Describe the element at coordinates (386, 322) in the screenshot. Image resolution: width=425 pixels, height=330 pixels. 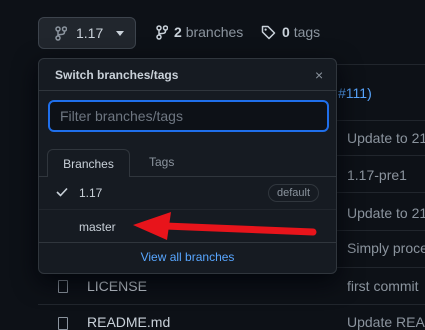
I see `commit-message: Update REA` at that location.